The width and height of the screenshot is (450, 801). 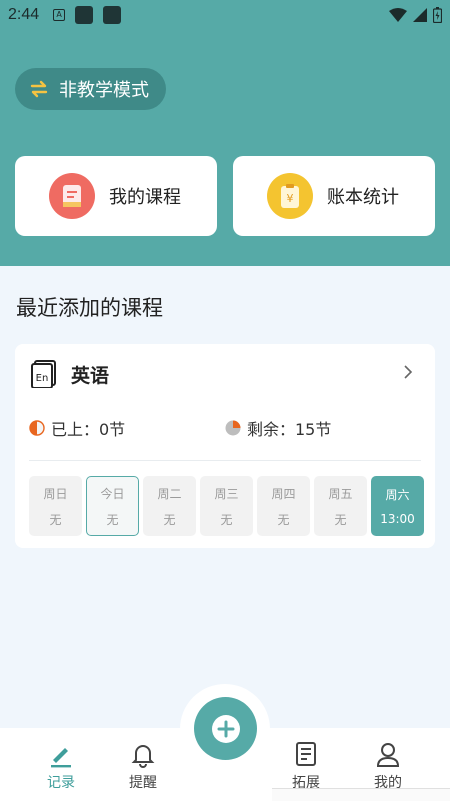 I want to click on status-time: 2:44, so click(x=24, y=14).